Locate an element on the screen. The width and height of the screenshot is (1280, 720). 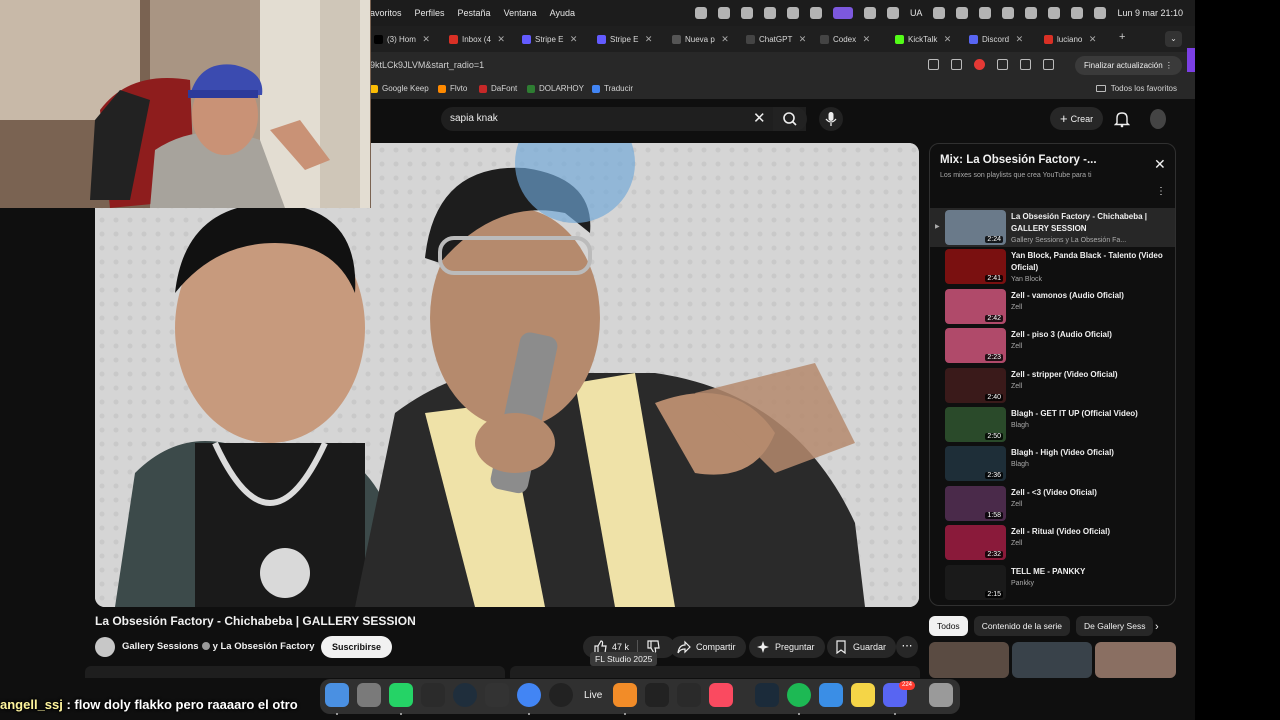
bookmark-item: DOLARHOY is located at coordinates (555, 88).